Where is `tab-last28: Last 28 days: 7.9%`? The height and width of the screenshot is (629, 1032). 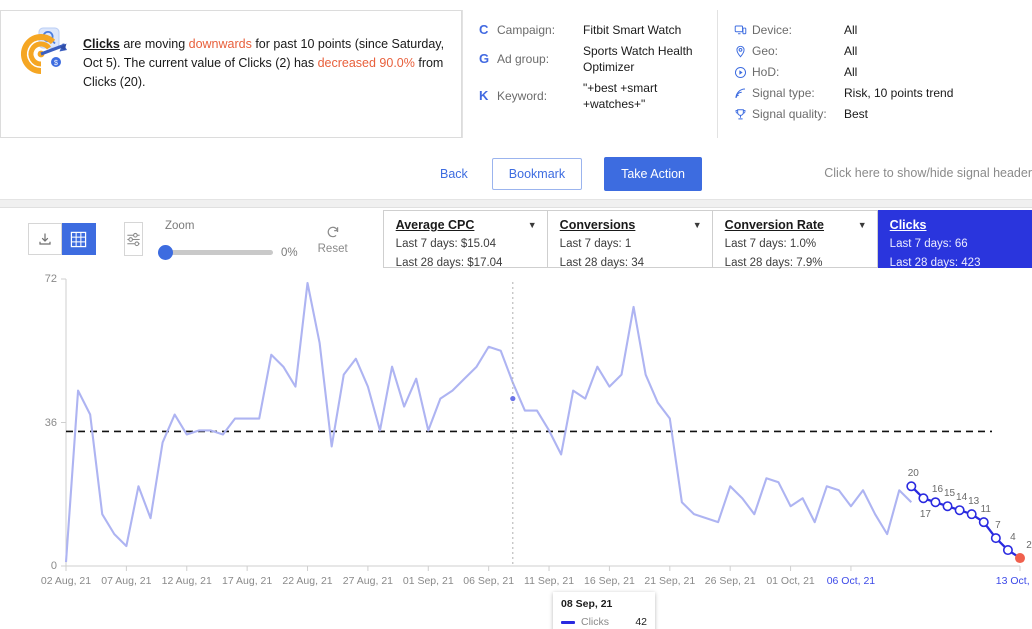
tab-last28: Last 28 days: 7.9% is located at coordinates (773, 263).